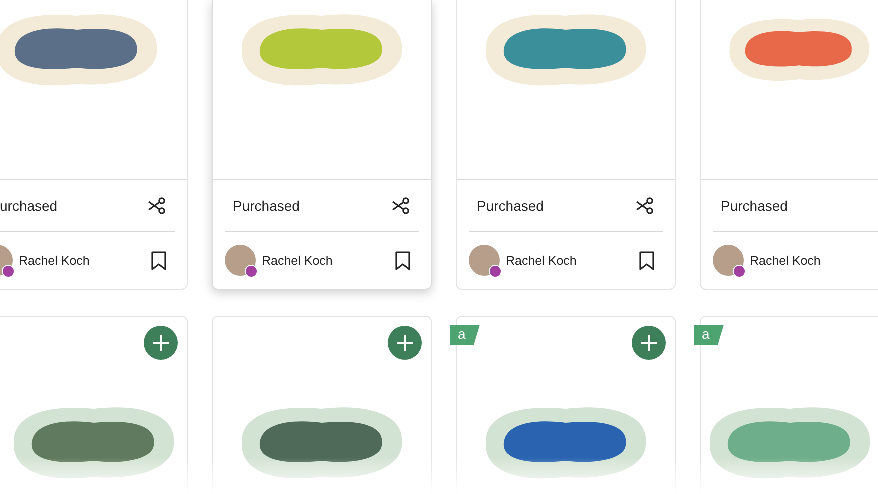 The height and width of the screenshot is (494, 878). Describe the element at coordinates (29, 206) in the screenshot. I see `purchase-status: urchased` at that location.